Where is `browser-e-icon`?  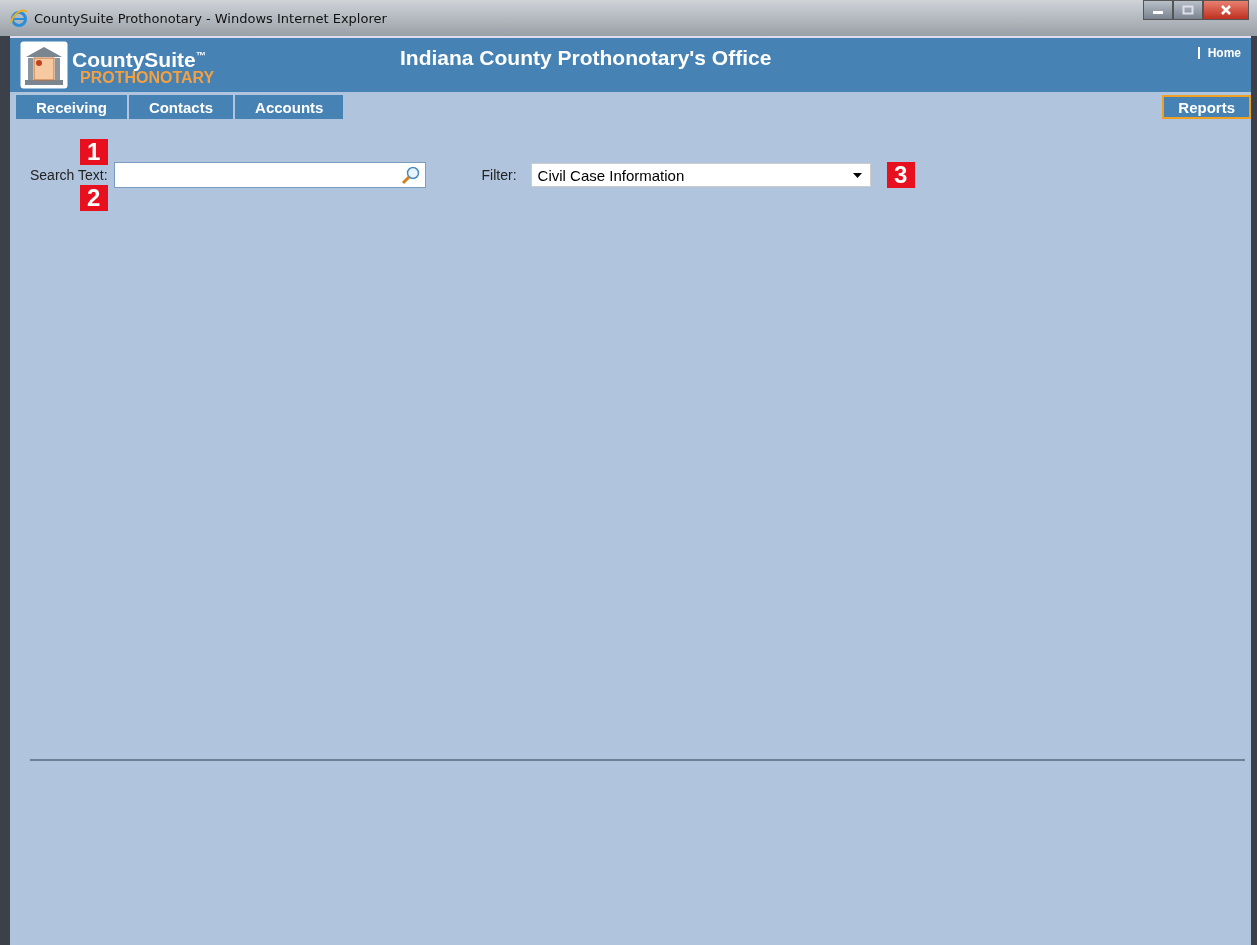
browser-e-icon is located at coordinates (19, 18).